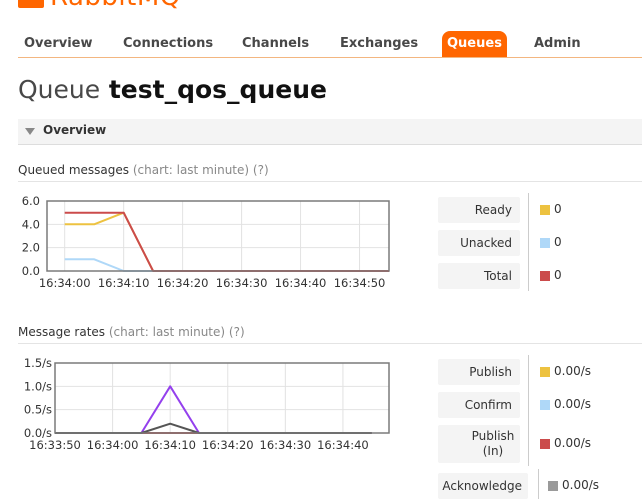 The width and height of the screenshot is (642, 499). I want to click on y-tick-label: 6.0, so click(31, 201).